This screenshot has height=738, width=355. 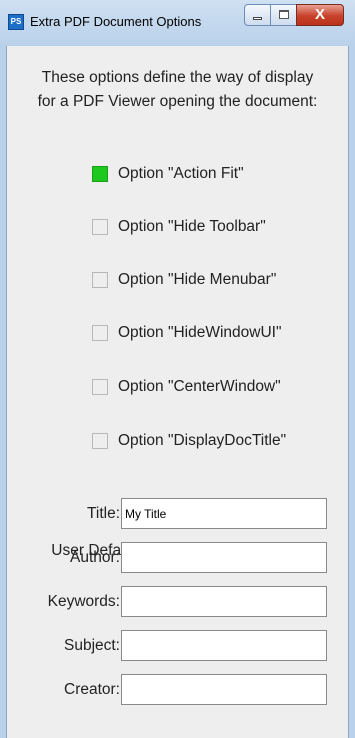 What do you see at coordinates (177, 101) in the screenshot?
I see `intro-line-2: for a PDF Viewer opening the document:` at bounding box center [177, 101].